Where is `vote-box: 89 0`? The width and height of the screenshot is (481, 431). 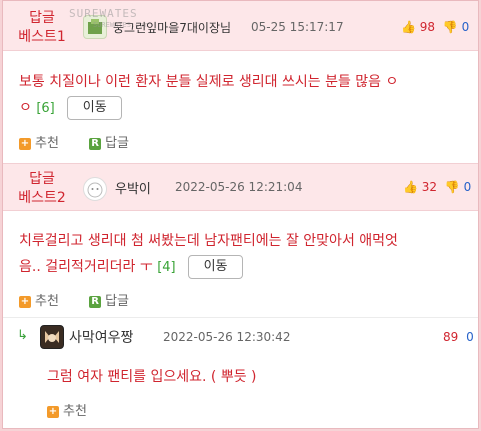
vote-box: 89 0 is located at coordinates (458, 337).